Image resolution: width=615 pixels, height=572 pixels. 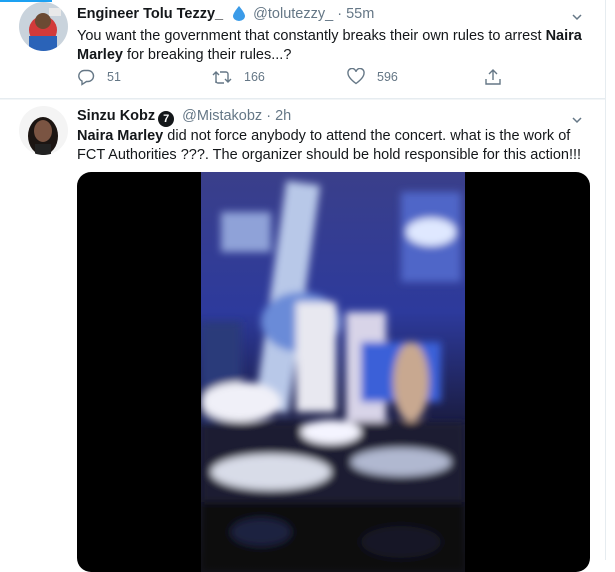 I want to click on tweet-actions: 51 166 596, so click(x=289, y=78).